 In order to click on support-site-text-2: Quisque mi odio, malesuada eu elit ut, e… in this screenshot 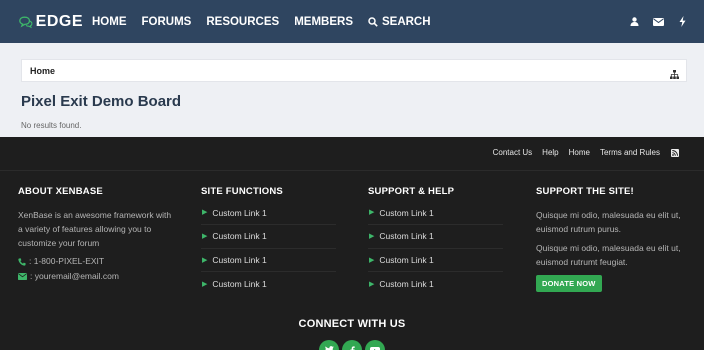, I will do `click(608, 255)`.